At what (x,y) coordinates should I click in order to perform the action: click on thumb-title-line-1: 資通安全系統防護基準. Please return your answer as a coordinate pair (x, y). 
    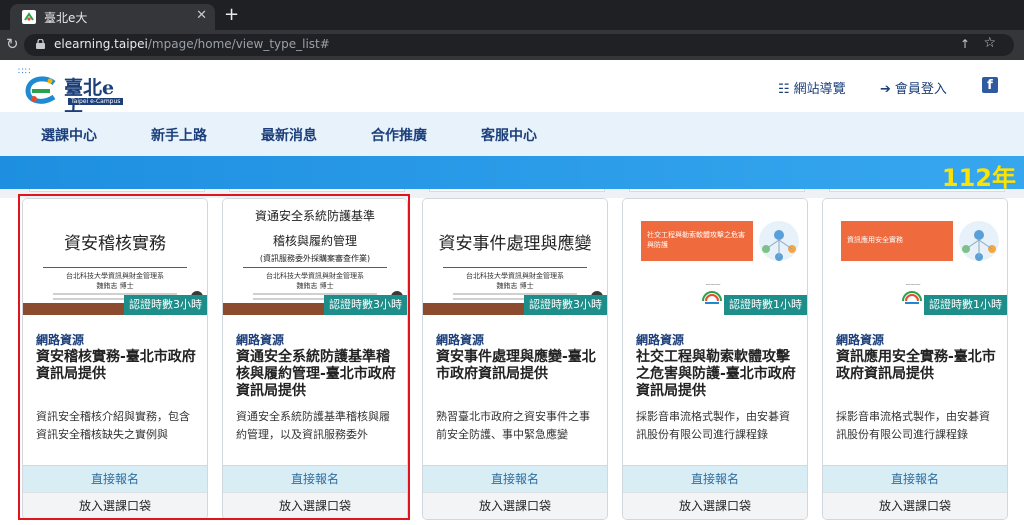
    Looking at the image, I should click on (314, 216).